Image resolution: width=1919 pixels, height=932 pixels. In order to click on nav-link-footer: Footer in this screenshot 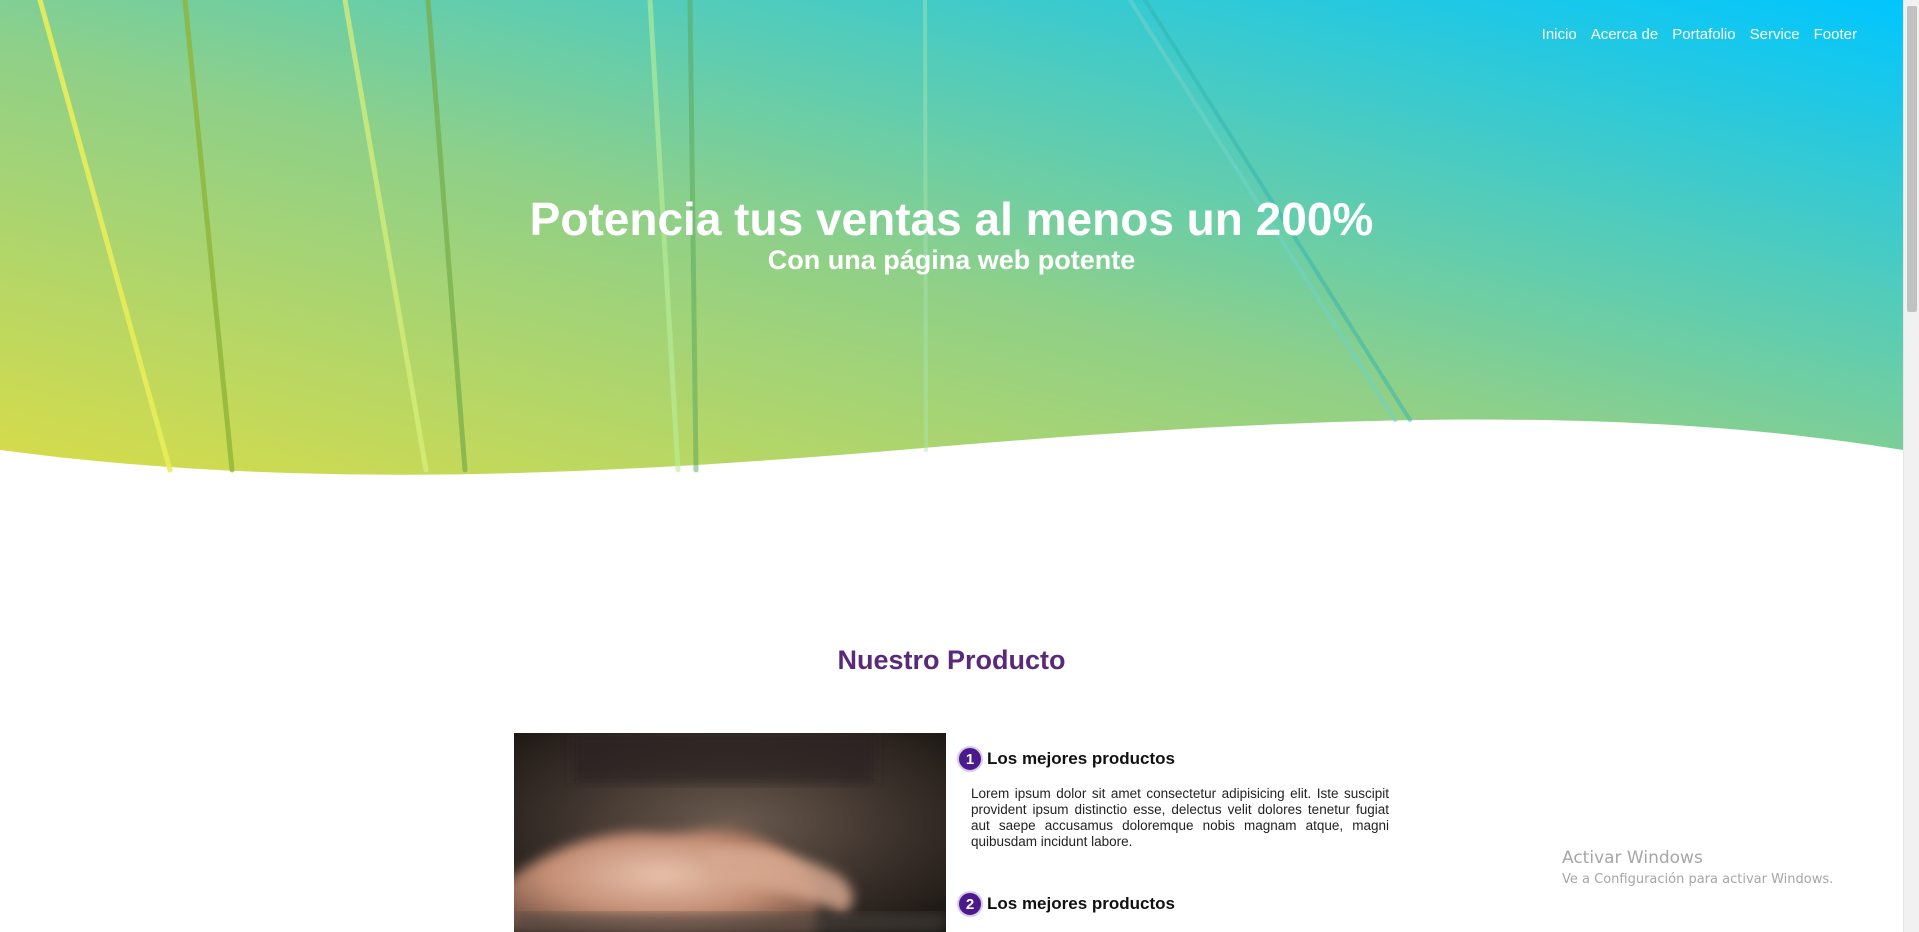, I will do `click(1835, 34)`.